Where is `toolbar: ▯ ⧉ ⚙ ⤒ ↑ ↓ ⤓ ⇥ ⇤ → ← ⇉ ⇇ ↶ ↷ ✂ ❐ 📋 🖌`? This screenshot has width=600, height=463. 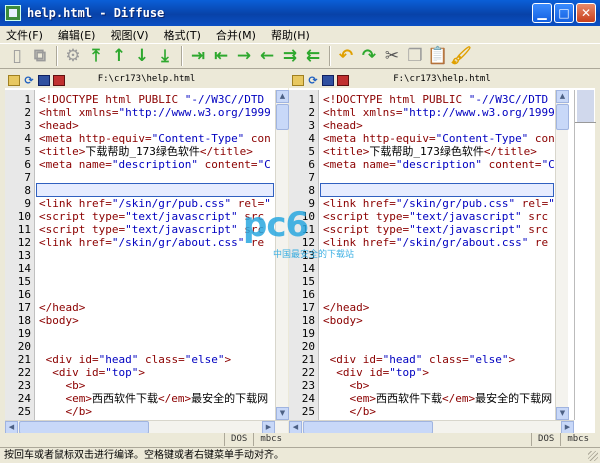 toolbar: ▯ ⧉ ⚙ ⤒ ↑ ↓ ⤓ ⇥ ⇤ → ← ⇉ ⇇ ↶ ↷ ✂ ❐ 📋 🖌 is located at coordinates (300, 56).